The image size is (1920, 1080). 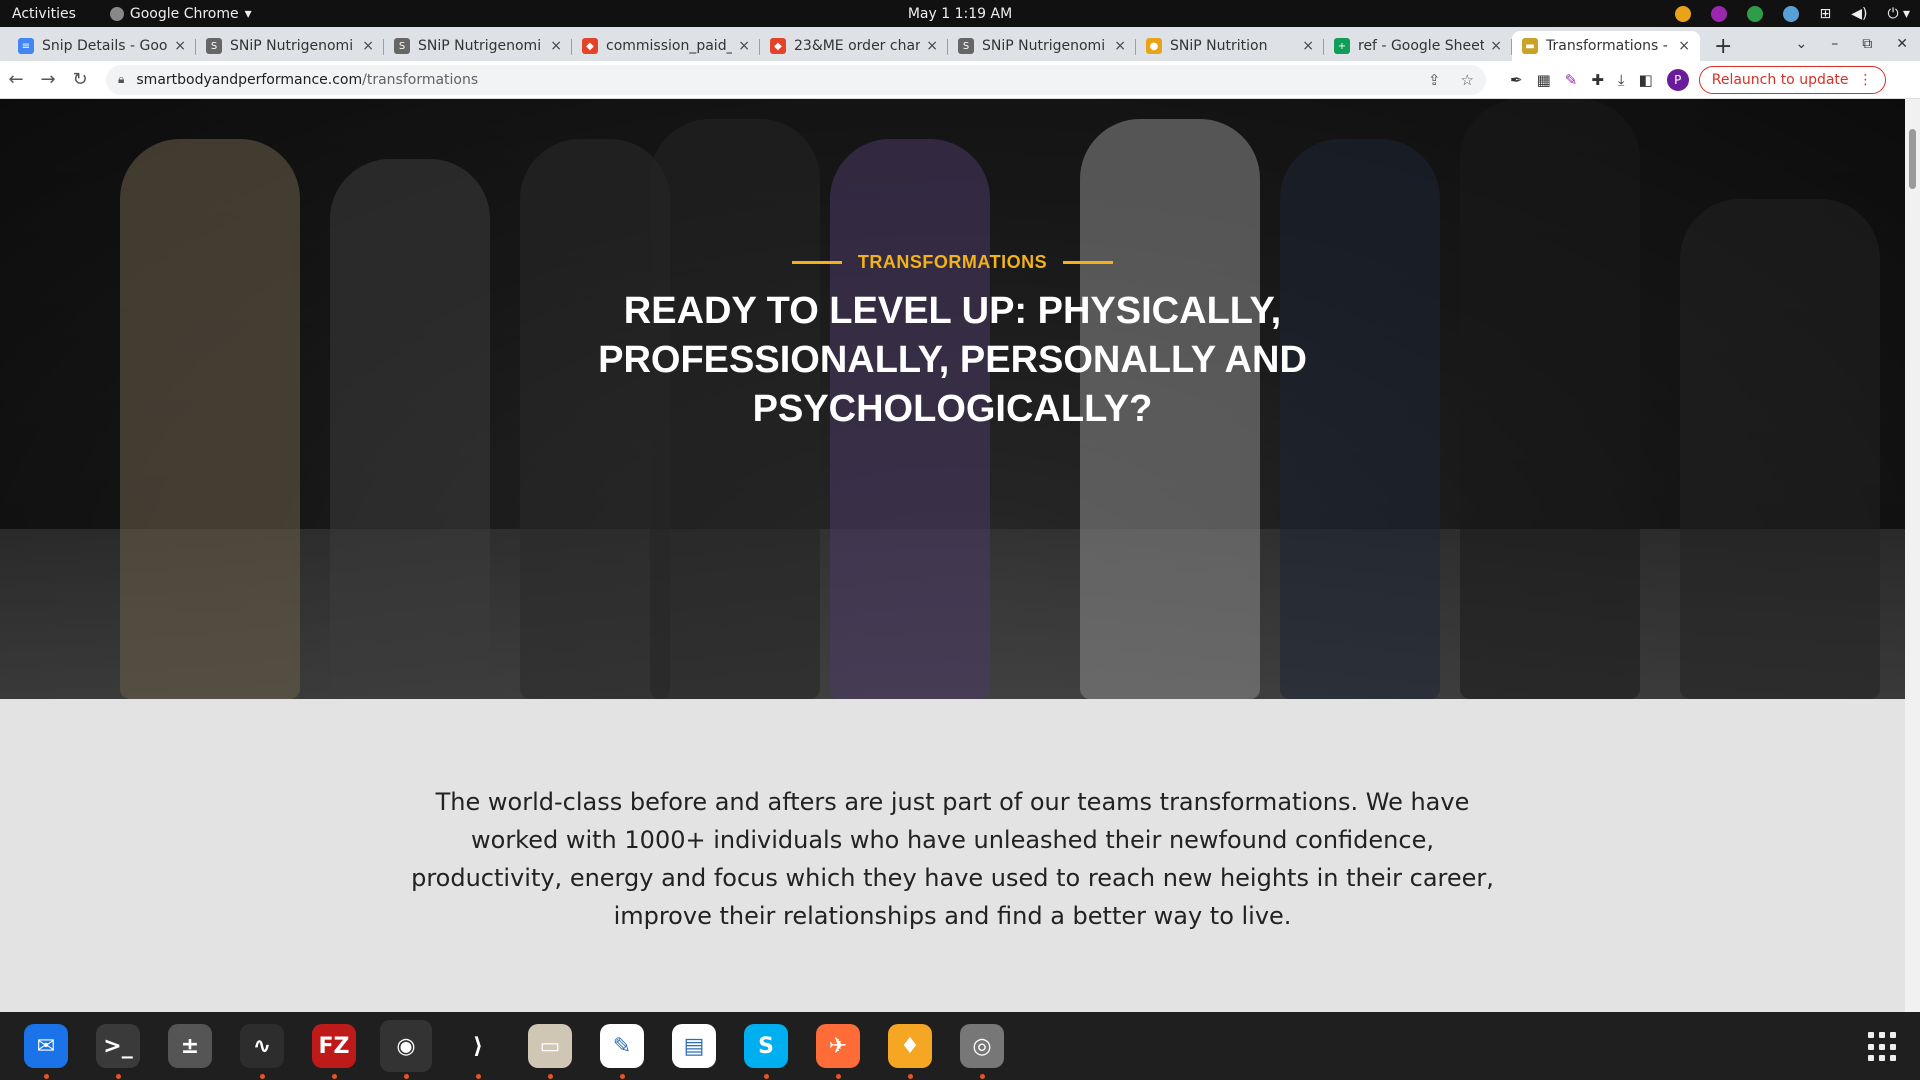 What do you see at coordinates (1154, 46) in the screenshot?
I see `tab-favicon-icon: ●` at bounding box center [1154, 46].